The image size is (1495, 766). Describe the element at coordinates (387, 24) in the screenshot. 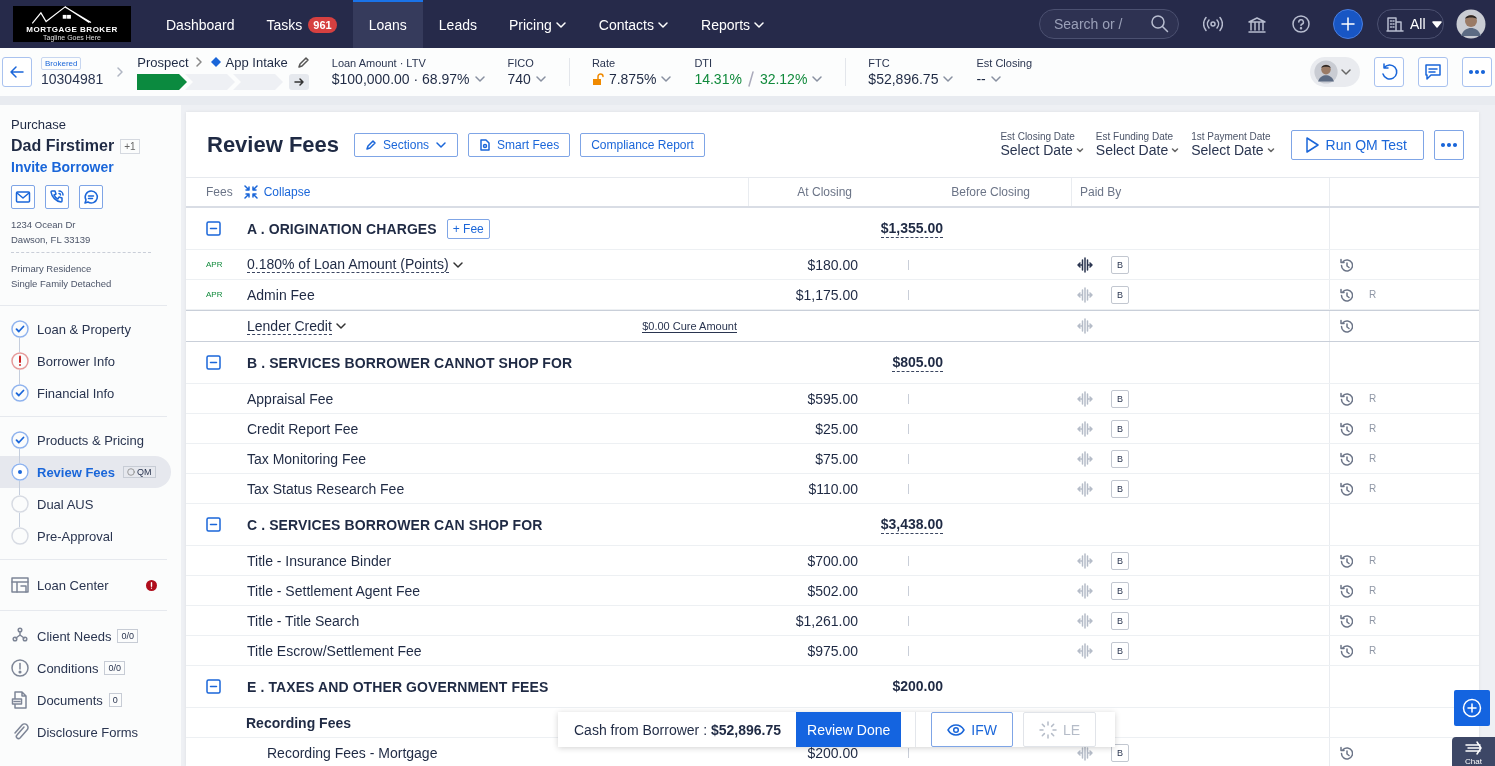

I see `nav-tab: Loans` at that location.